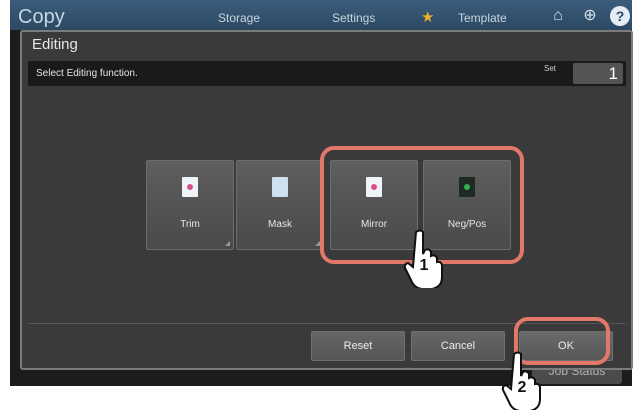  I want to click on pointing-hand-icon: 1, so click(423, 258).